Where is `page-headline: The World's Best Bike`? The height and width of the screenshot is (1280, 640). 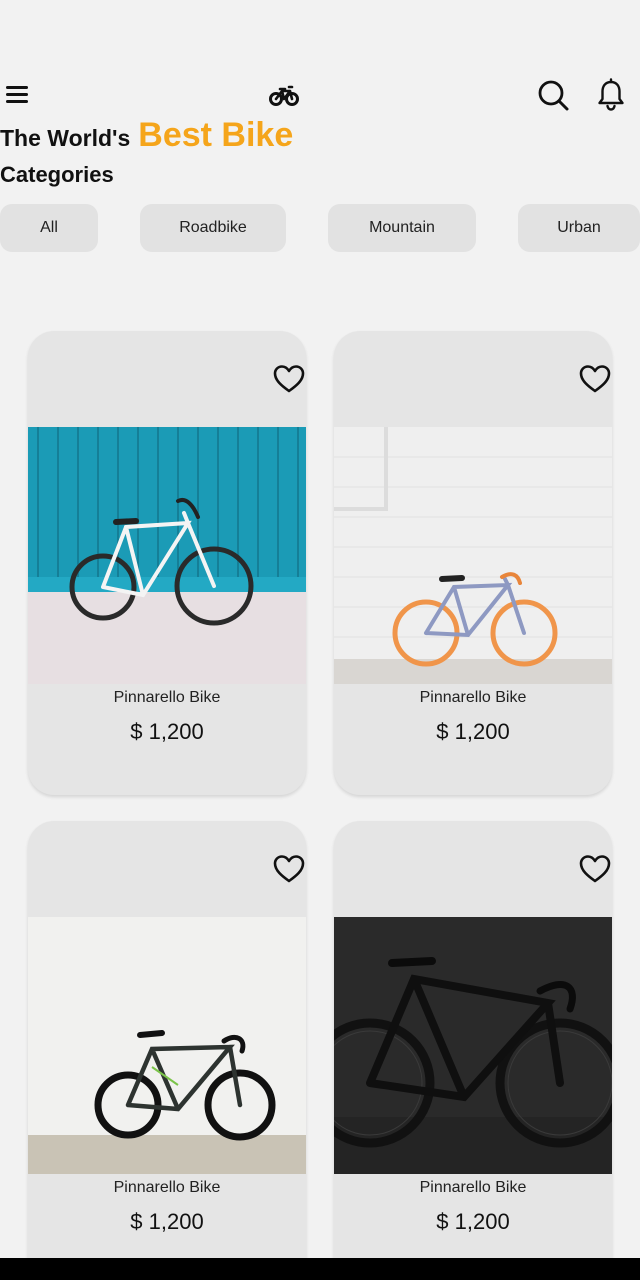
page-headline: The World's Best Bike is located at coordinates (146, 138).